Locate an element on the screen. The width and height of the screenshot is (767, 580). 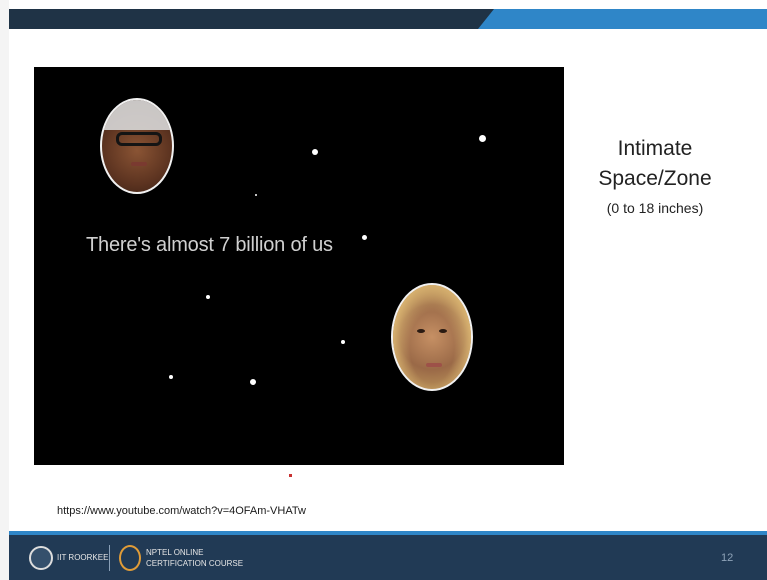
course-line-2: CERTIFICATION COURSE is located at coordinates (195, 563).